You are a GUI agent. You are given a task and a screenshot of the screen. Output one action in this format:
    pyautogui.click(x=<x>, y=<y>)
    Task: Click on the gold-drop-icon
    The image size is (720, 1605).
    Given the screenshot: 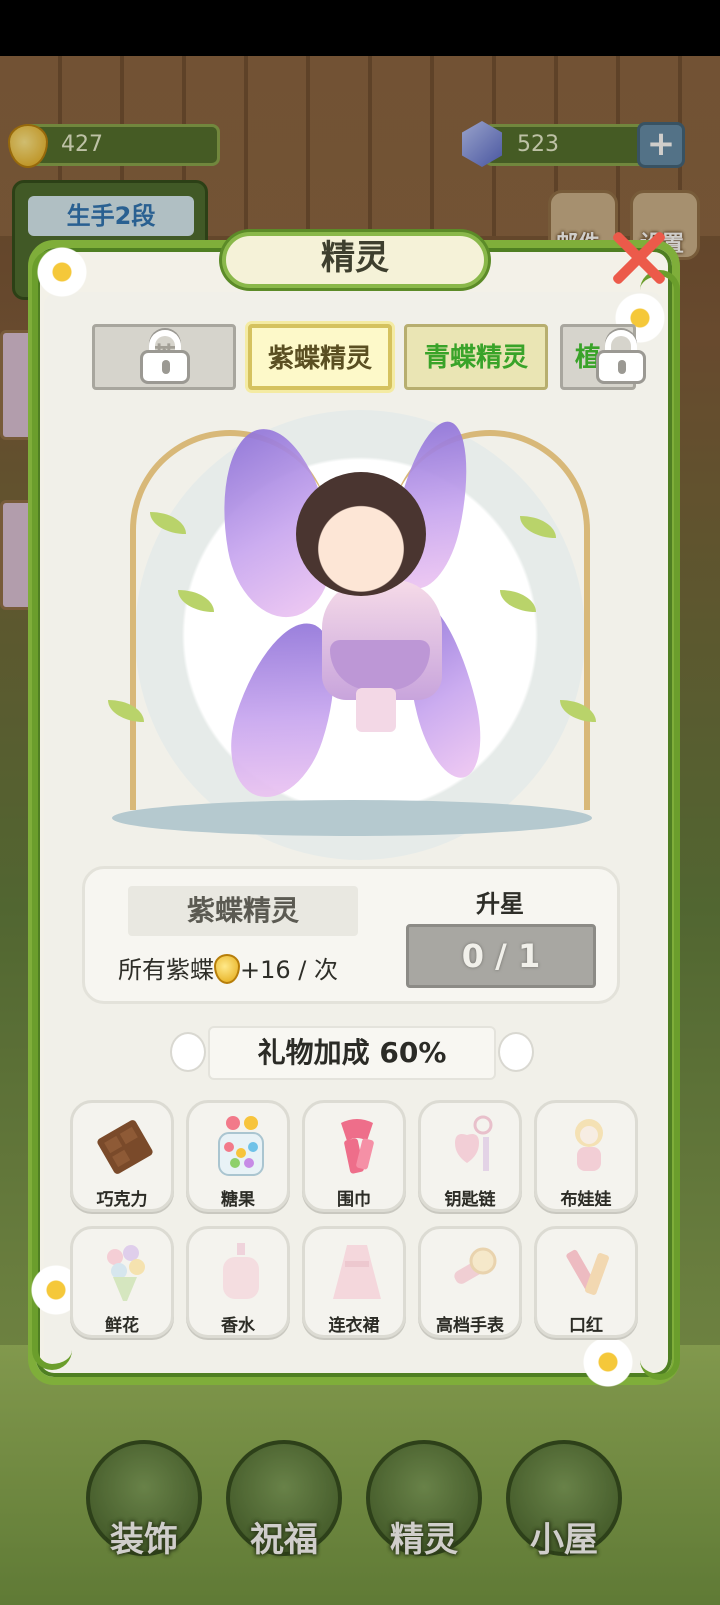 What is the action you would take?
    pyautogui.click(x=227, y=969)
    